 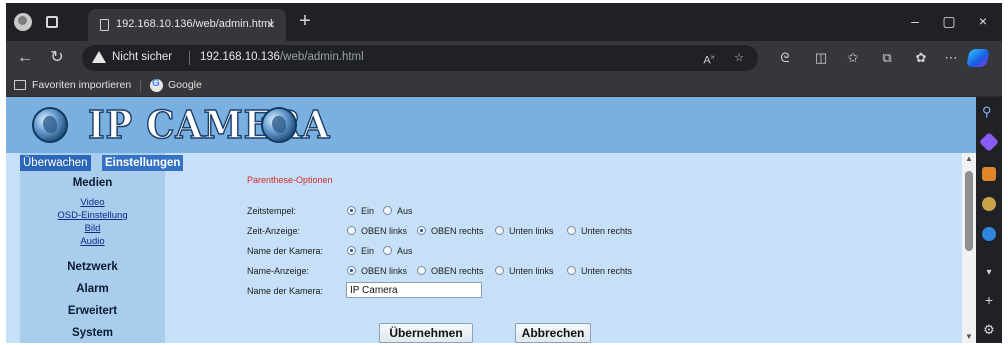 What do you see at coordinates (142, 57) in the screenshot?
I see `security-label: Nicht sicher` at bounding box center [142, 57].